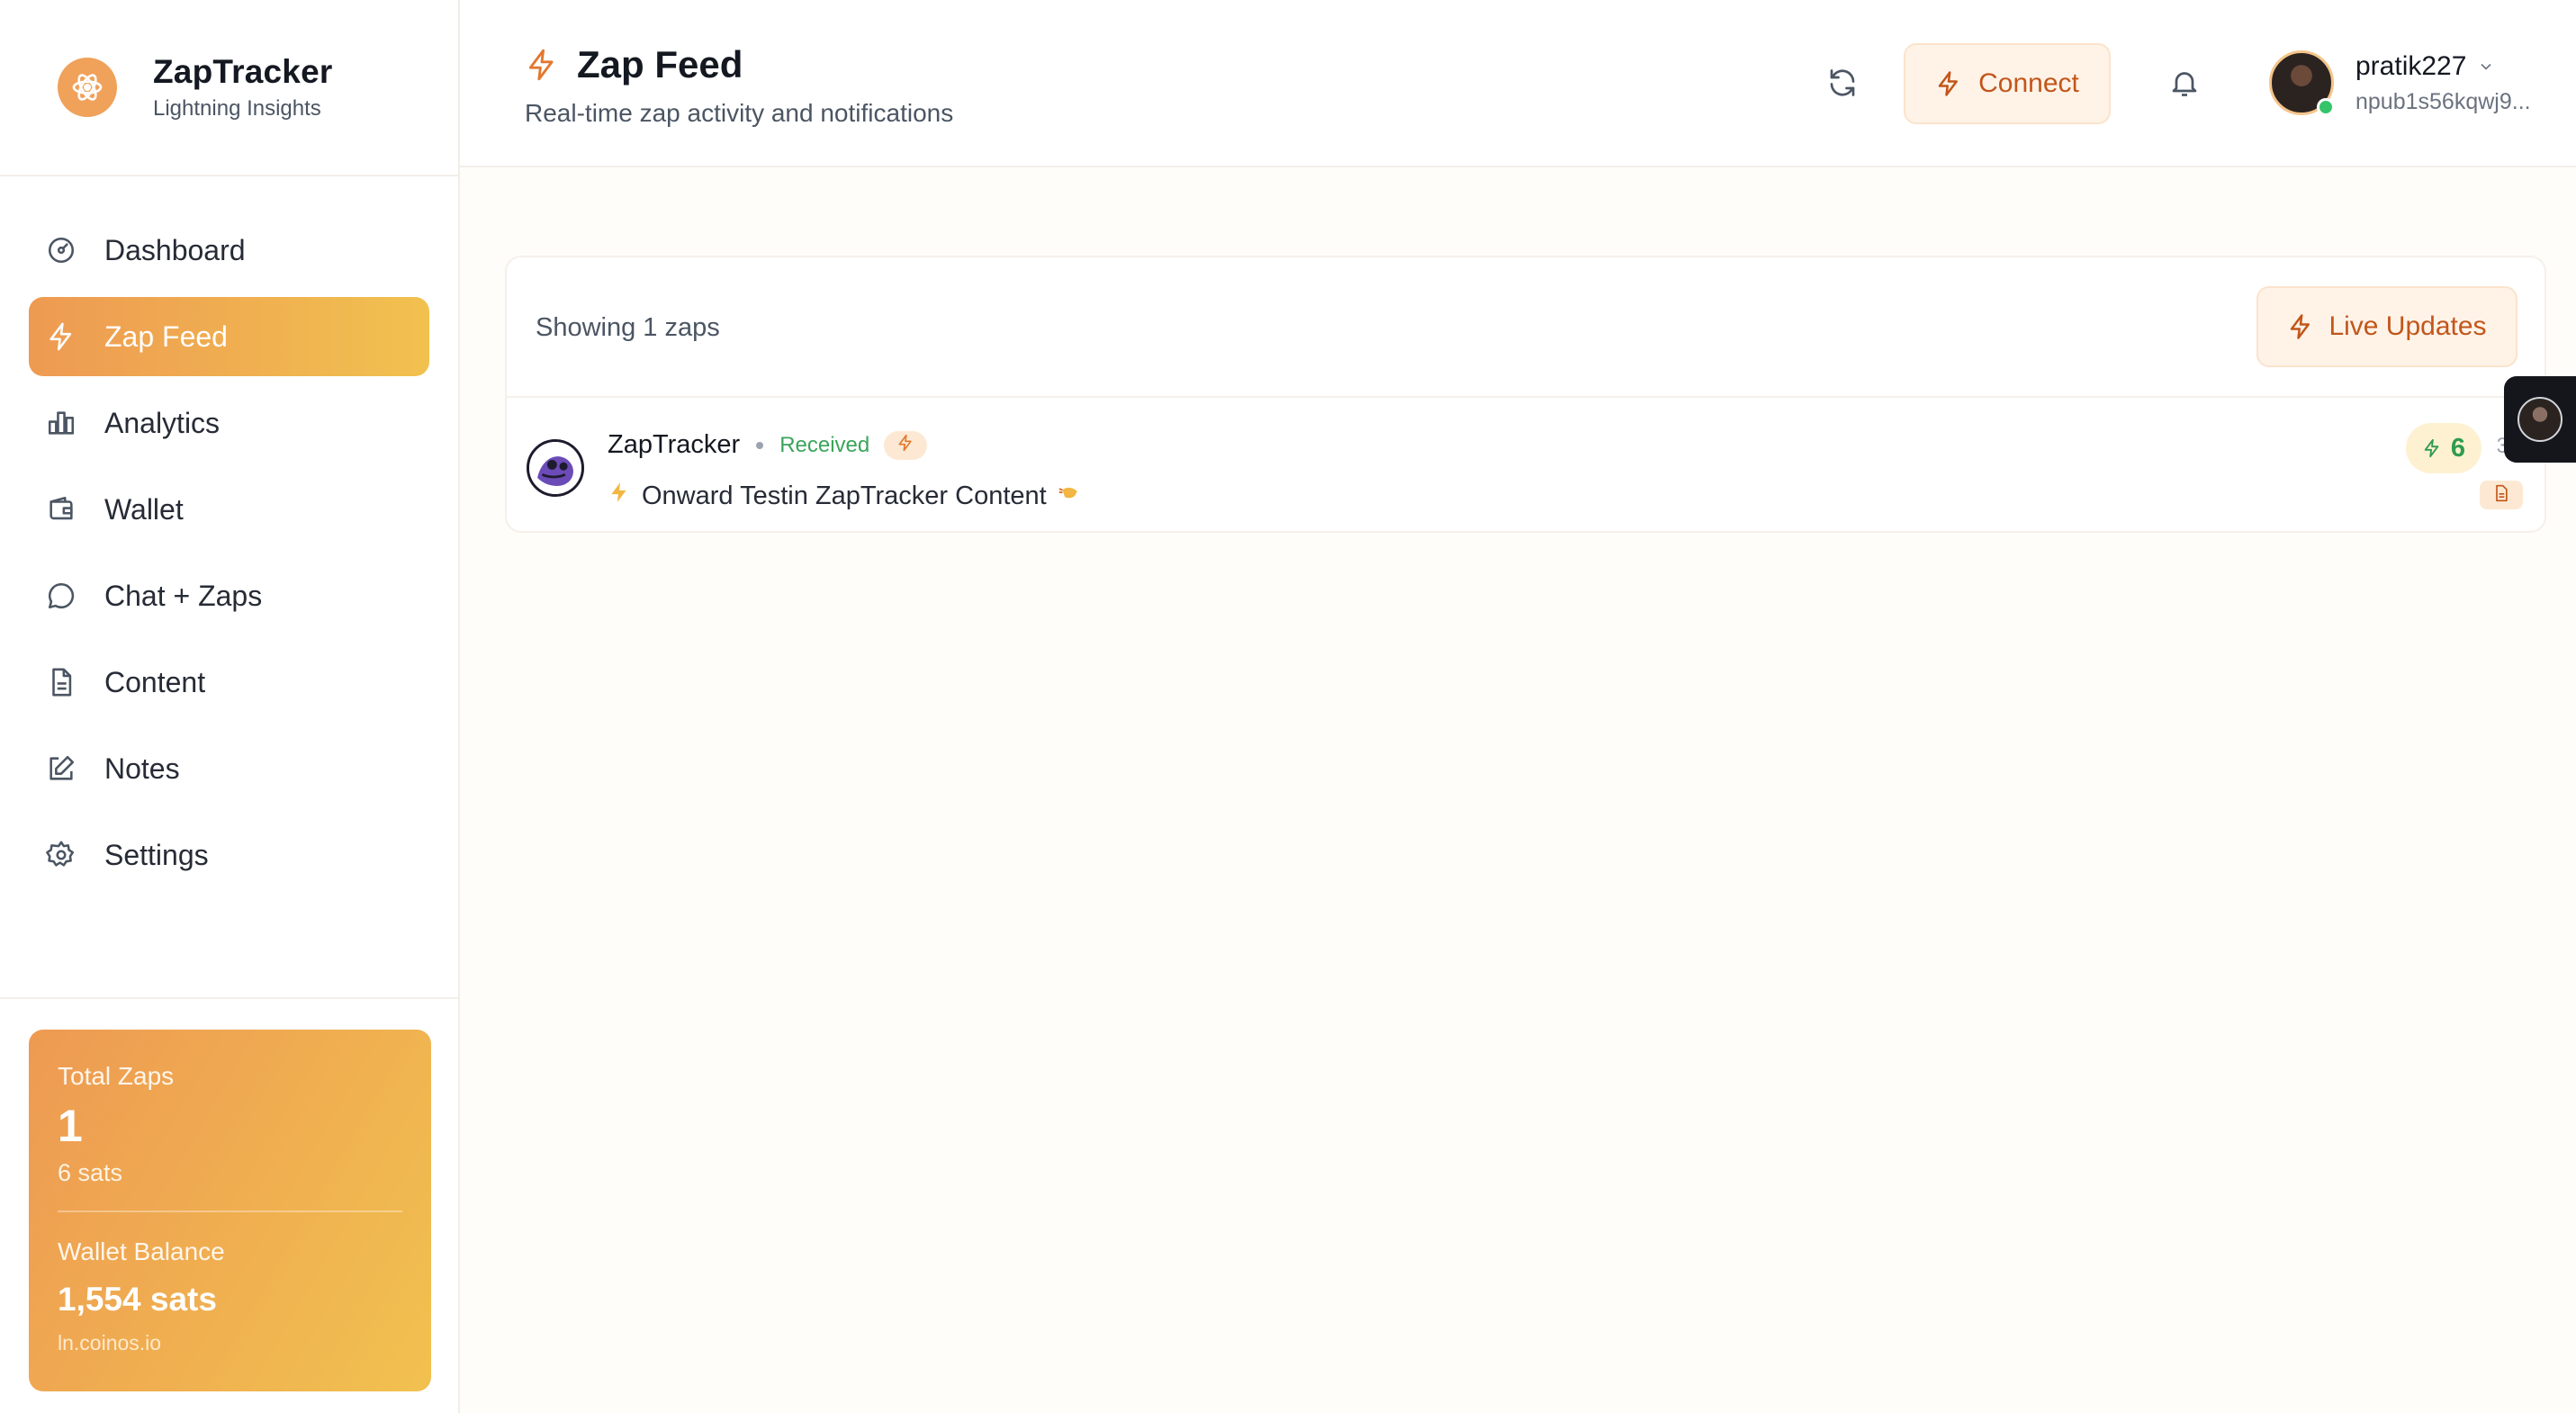 This screenshot has width=2576, height=1413. Describe the element at coordinates (760, 445) in the screenshot. I see `separator-dot` at that location.